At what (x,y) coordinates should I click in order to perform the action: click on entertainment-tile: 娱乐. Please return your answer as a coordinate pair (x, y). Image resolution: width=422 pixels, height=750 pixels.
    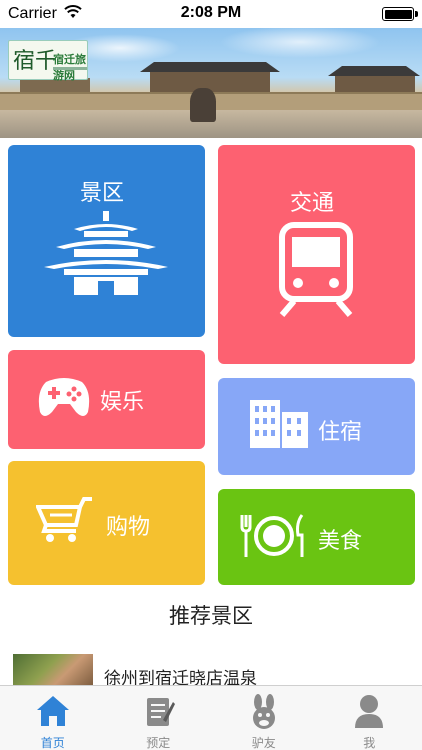
    Looking at the image, I should click on (106, 399).